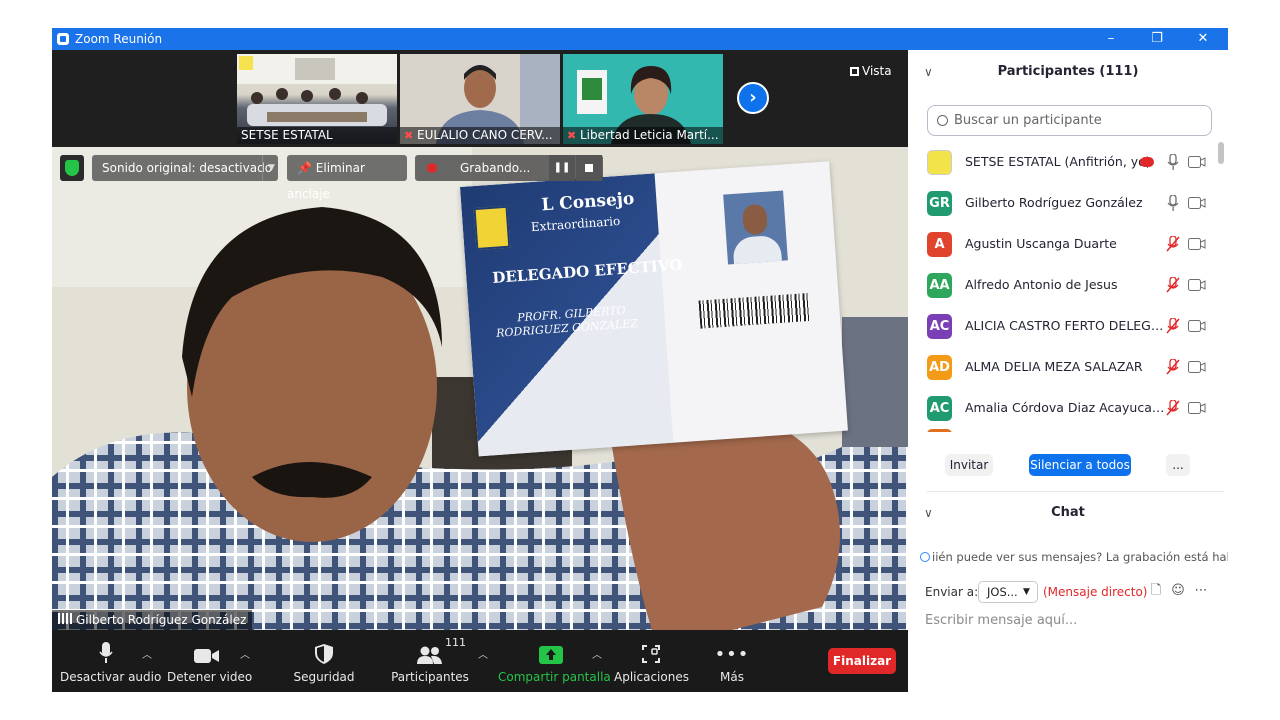 This screenshot has width=1280, height=720. I want to click on participant-row: A Agustin Uscanga Duarte, so click(1063, 244).